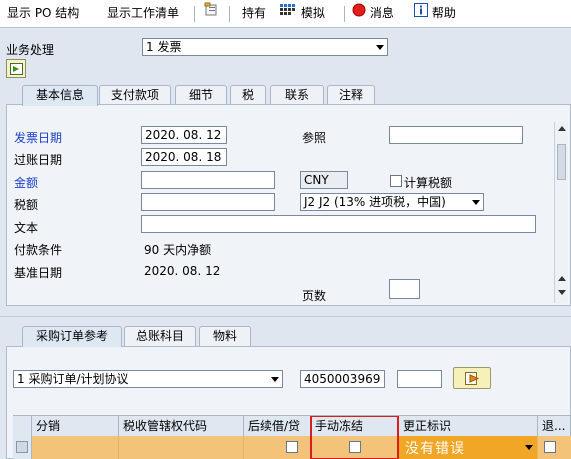 The height and width of the screenshot is (459, 571). I want to click on tab-details: 细节, so click(201, 95).